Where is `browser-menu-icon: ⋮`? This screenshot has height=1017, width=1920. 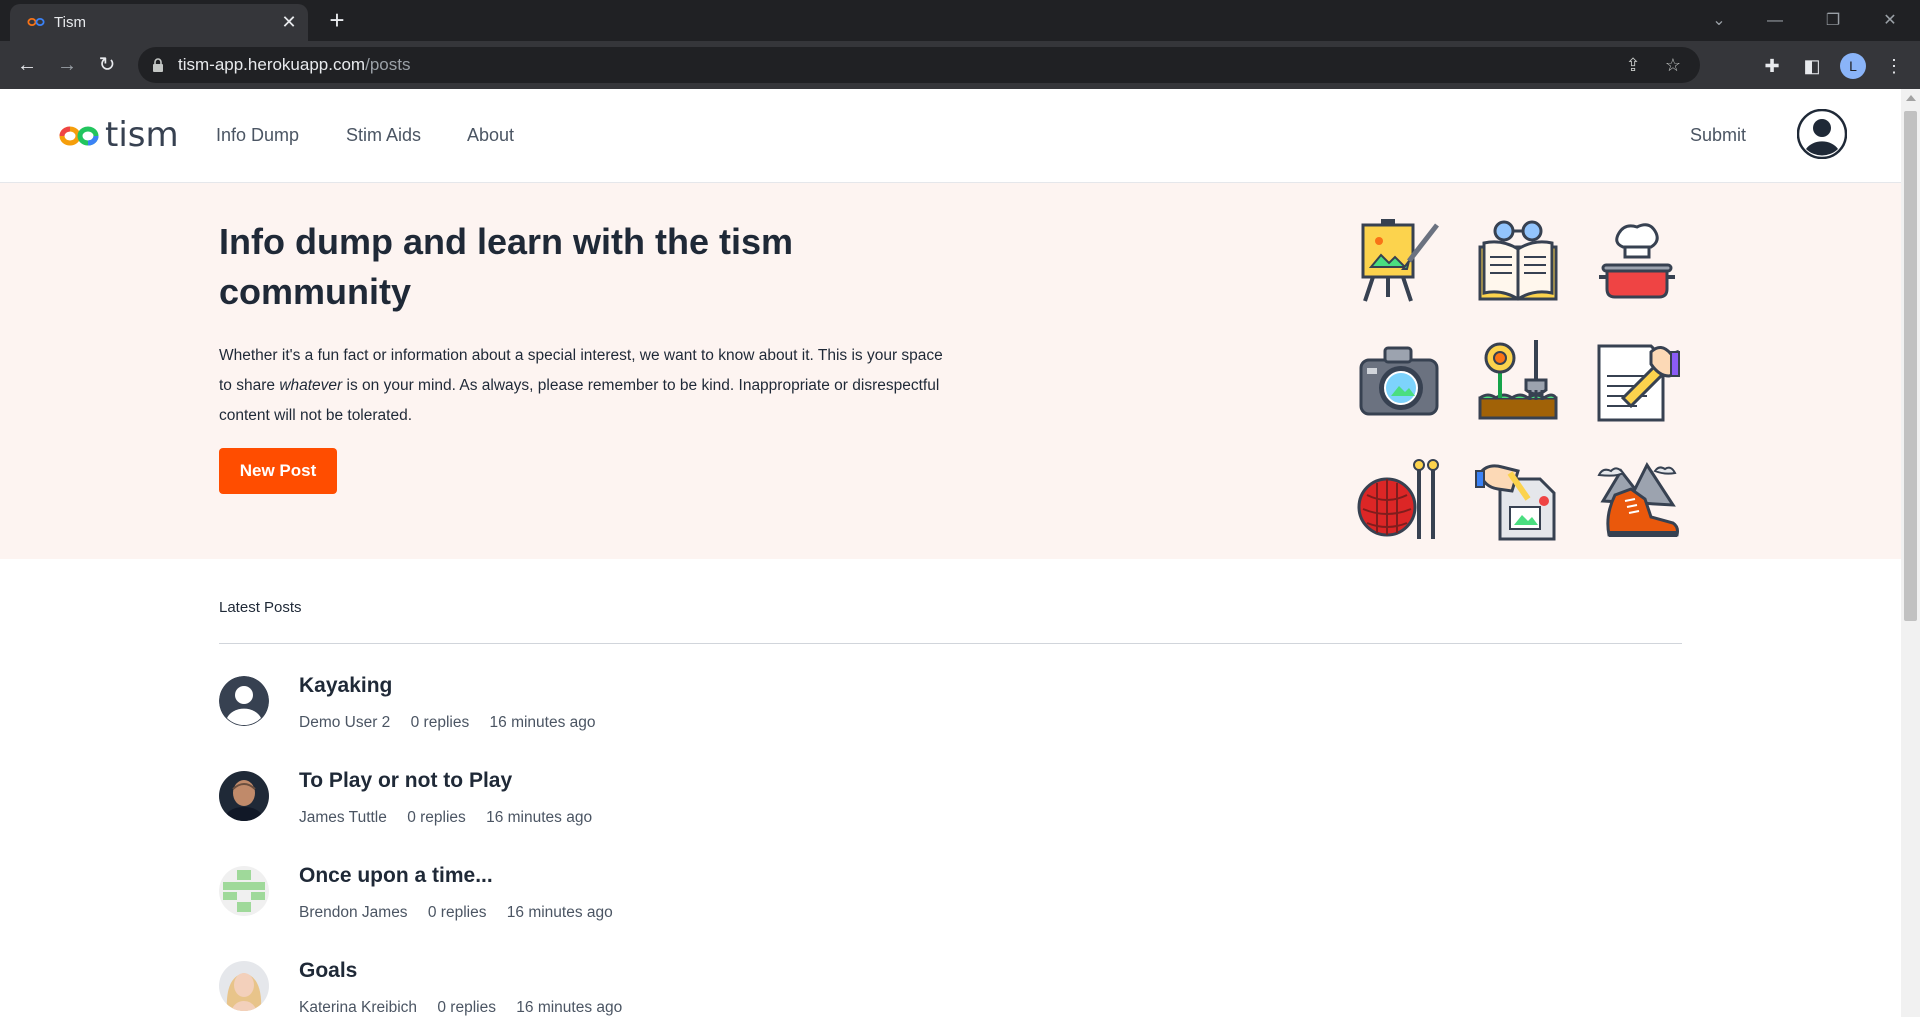
browser-menu-icon: ⋮ is located at coordinates (1894, 66).